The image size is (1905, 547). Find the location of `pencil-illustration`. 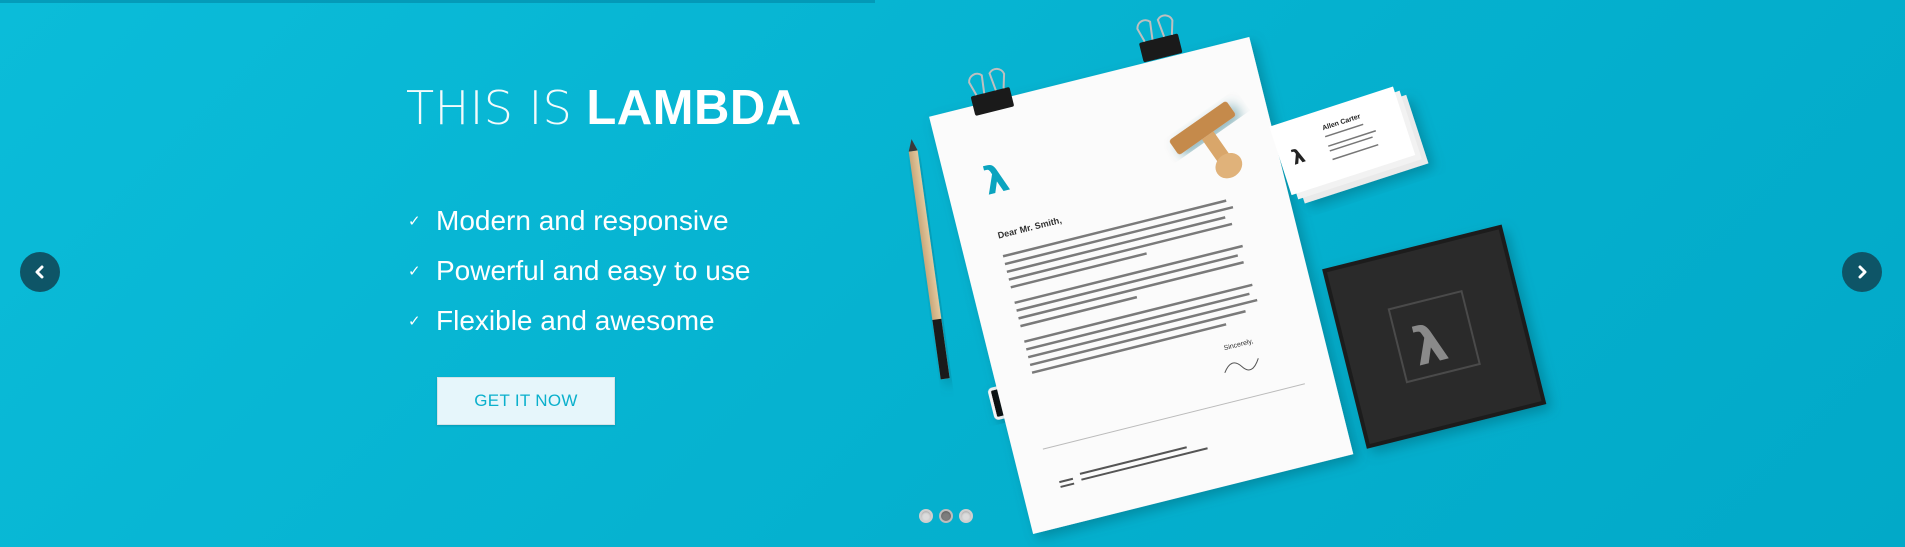

pencil-illustration is located at coordinates (929, 259).